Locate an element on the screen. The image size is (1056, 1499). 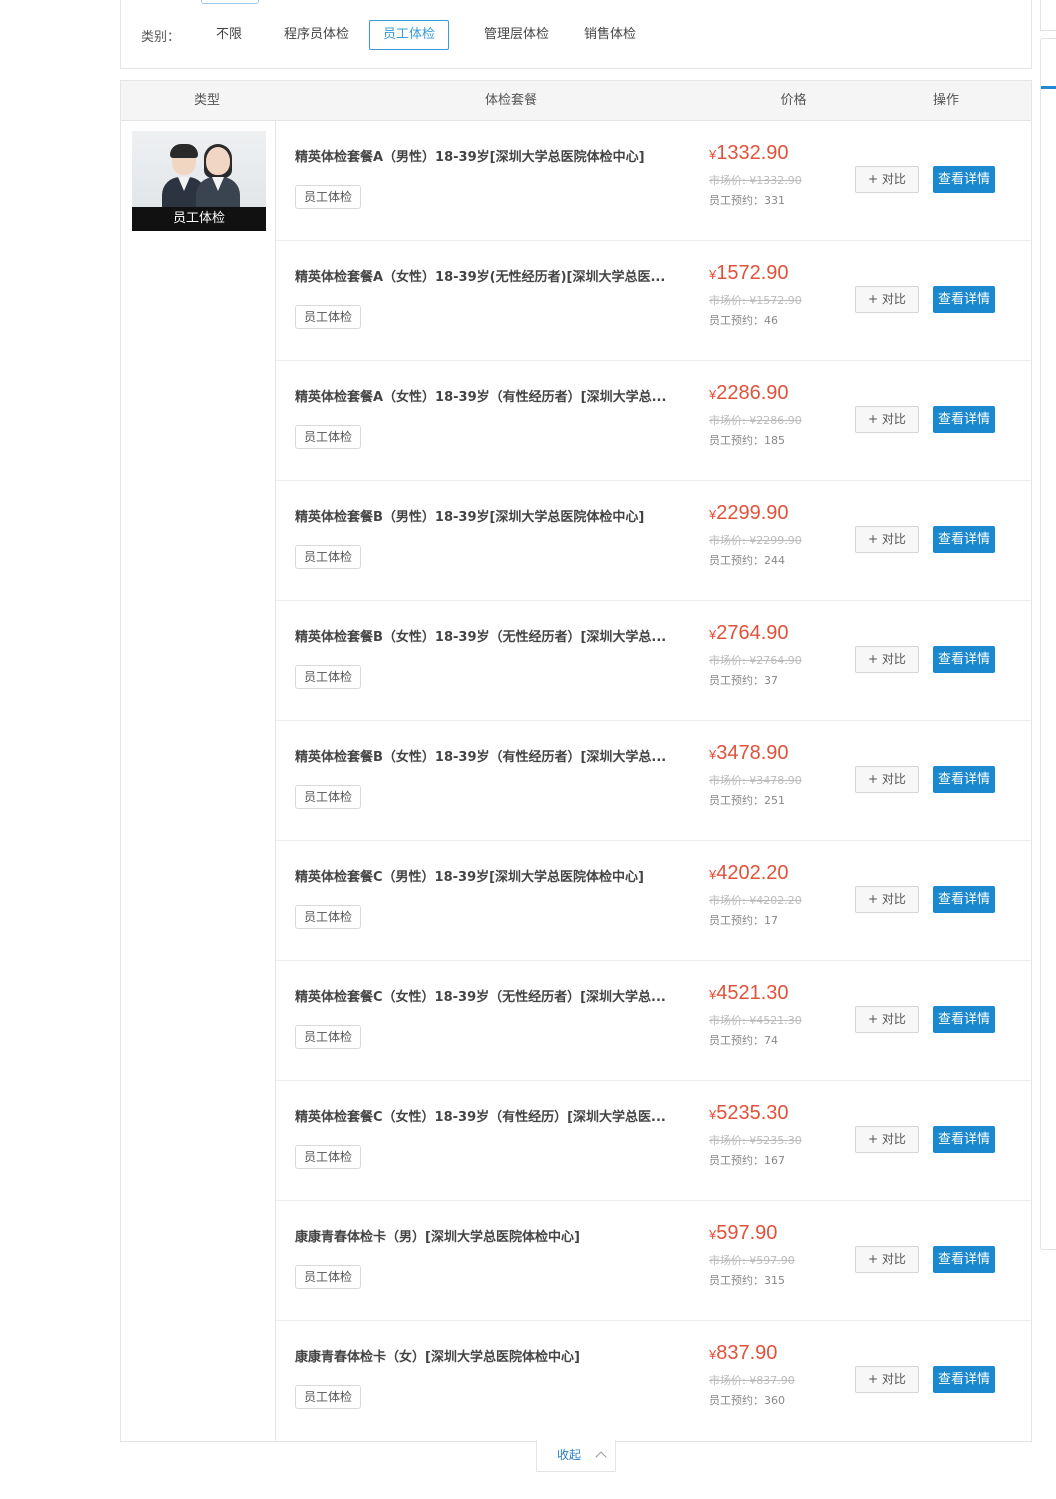
price-value: 2286.90 is located at coordinates (752, 393).